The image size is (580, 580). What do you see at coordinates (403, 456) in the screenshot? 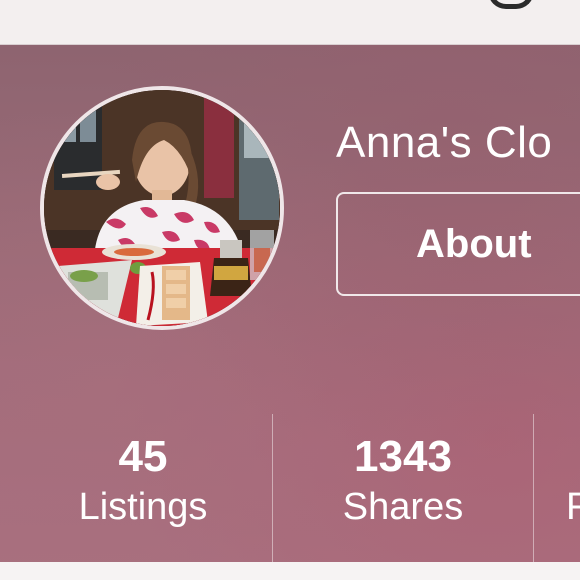
I see `stat-shares-value: 1343` at bounding box center [403, 456].